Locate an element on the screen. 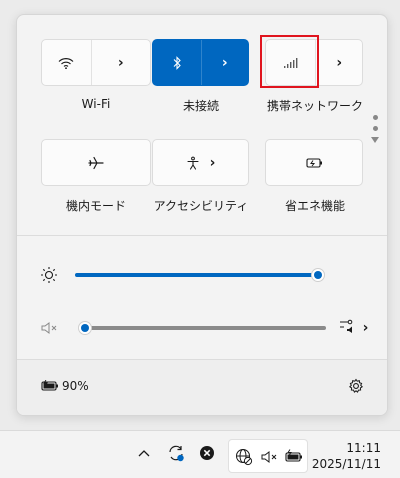 This screenshot has height=478, width=400. battery-saver-tile is located at coordinates (314, 162).